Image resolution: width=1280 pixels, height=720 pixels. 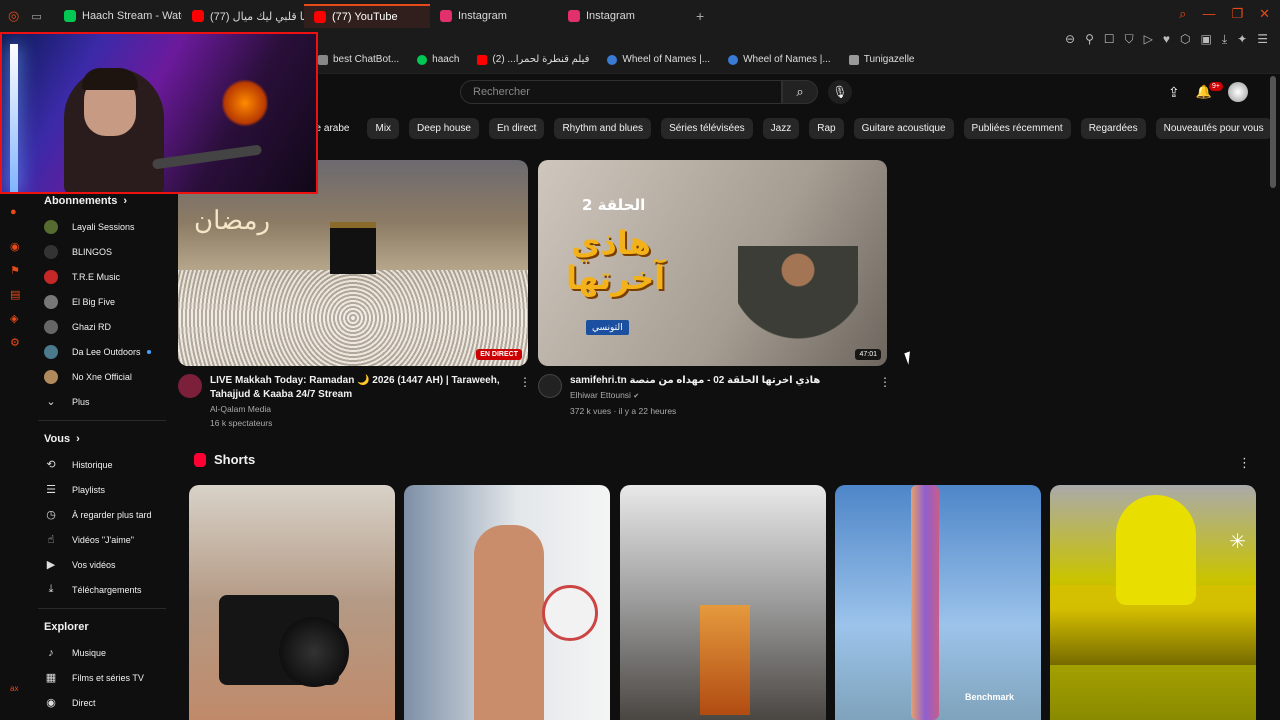 I want to click on new-tab-button: +, so click(x=700, y=16).